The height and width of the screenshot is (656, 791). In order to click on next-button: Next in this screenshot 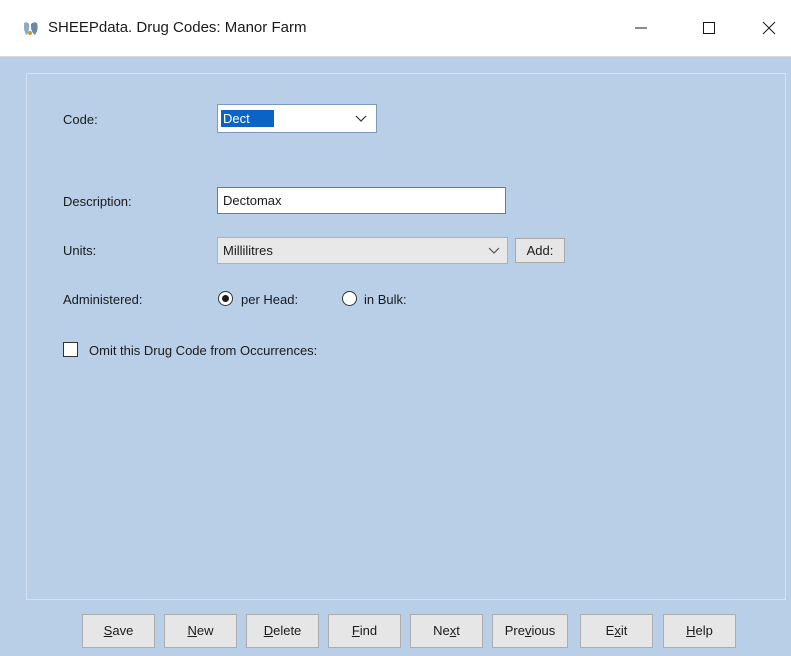, I will do `click(446, 631)`.